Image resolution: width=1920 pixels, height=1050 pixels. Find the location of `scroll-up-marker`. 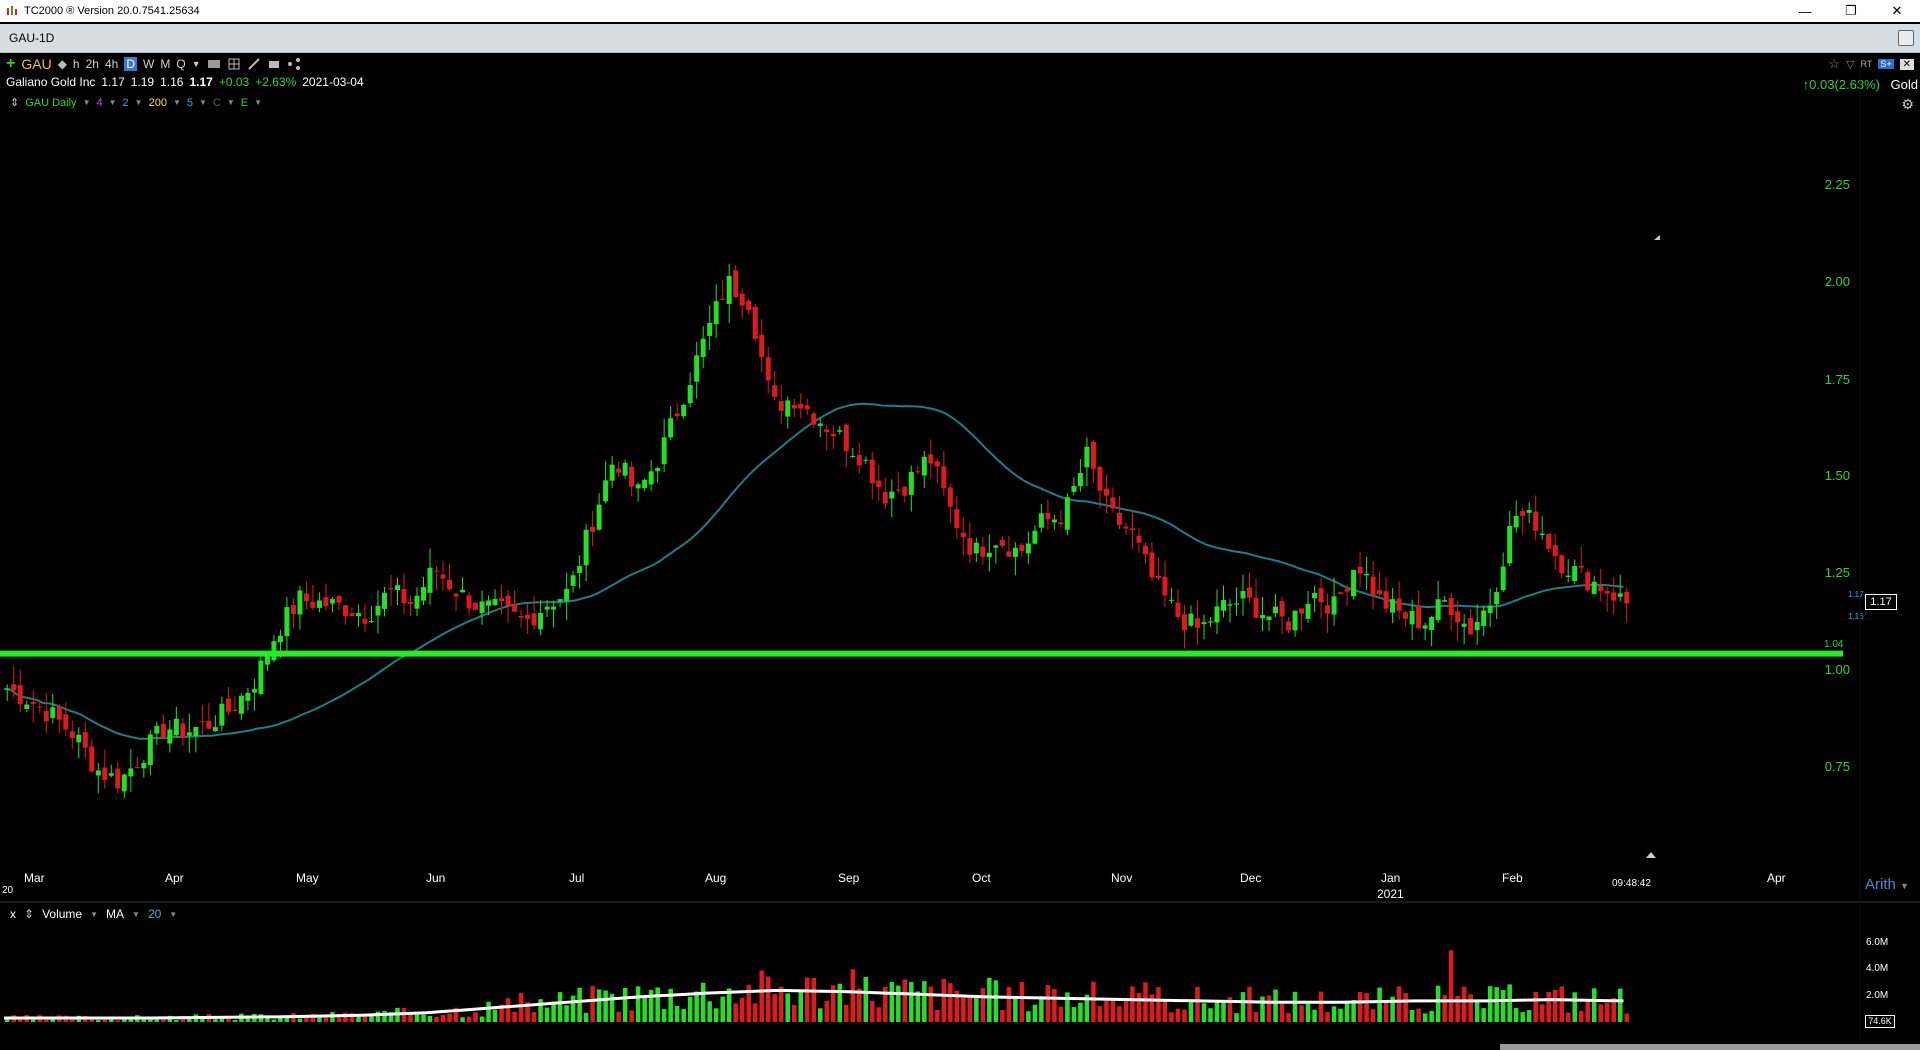

scroll-up-marker is located at coordinates (1651, 855).